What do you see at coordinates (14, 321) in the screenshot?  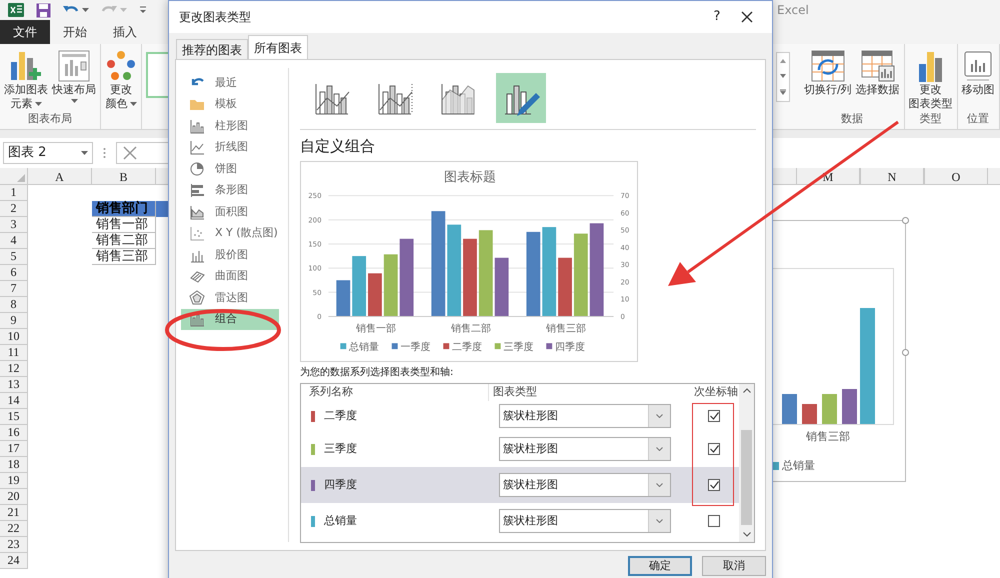 I see `row-header: 9` at bounding box center [14, 321].